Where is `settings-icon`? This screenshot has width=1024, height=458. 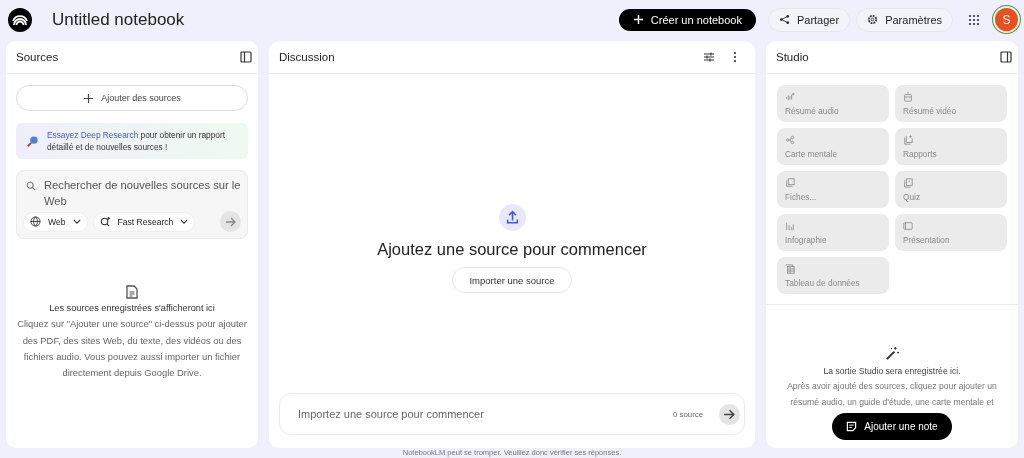 settings-icon is located at coordinates (873, 19).